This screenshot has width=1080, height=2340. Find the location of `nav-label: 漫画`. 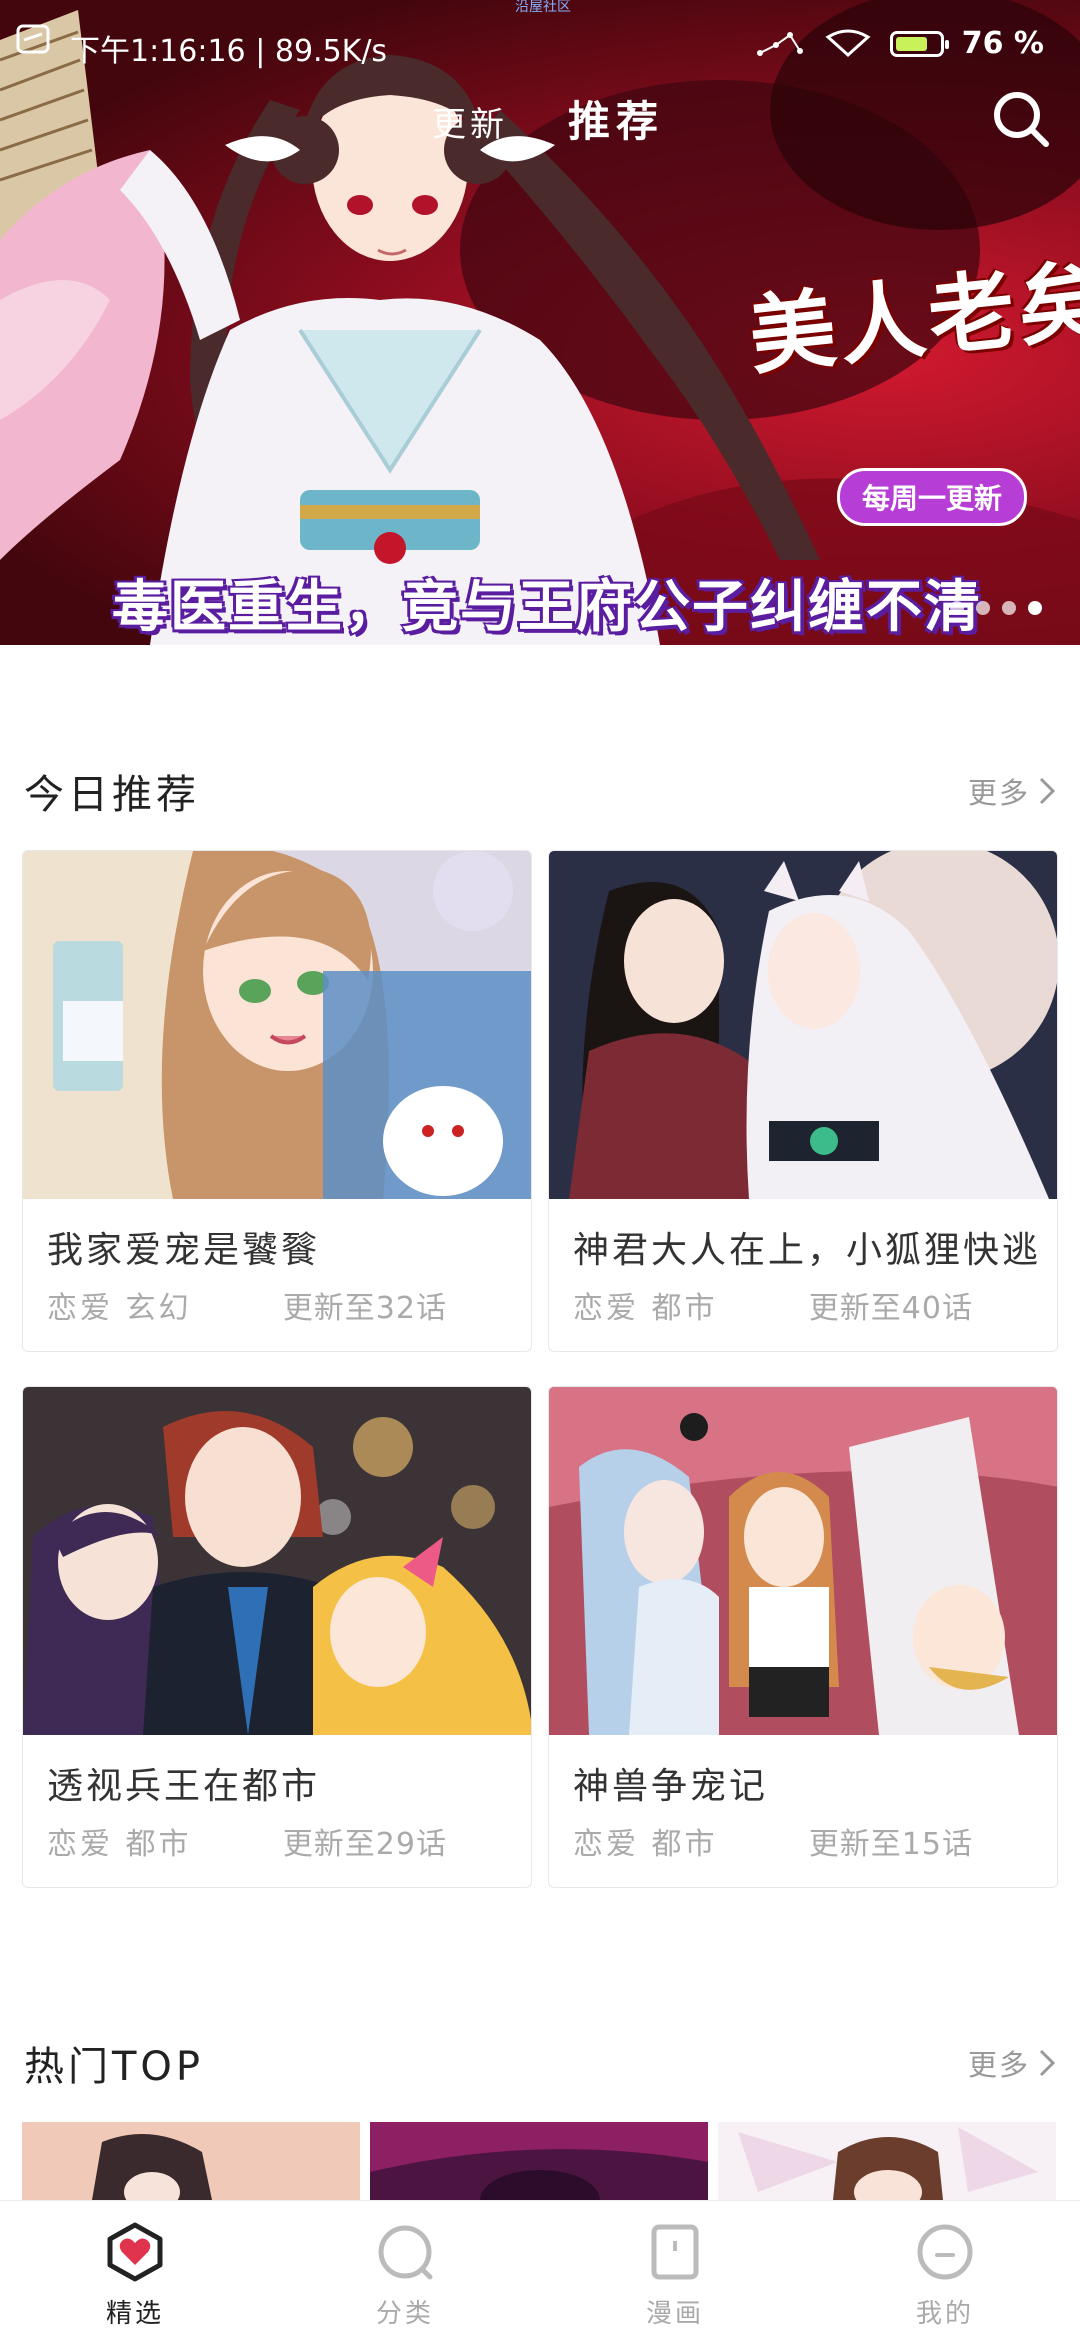

nav-label: 漫画 is located at coordinates (674, 2314).